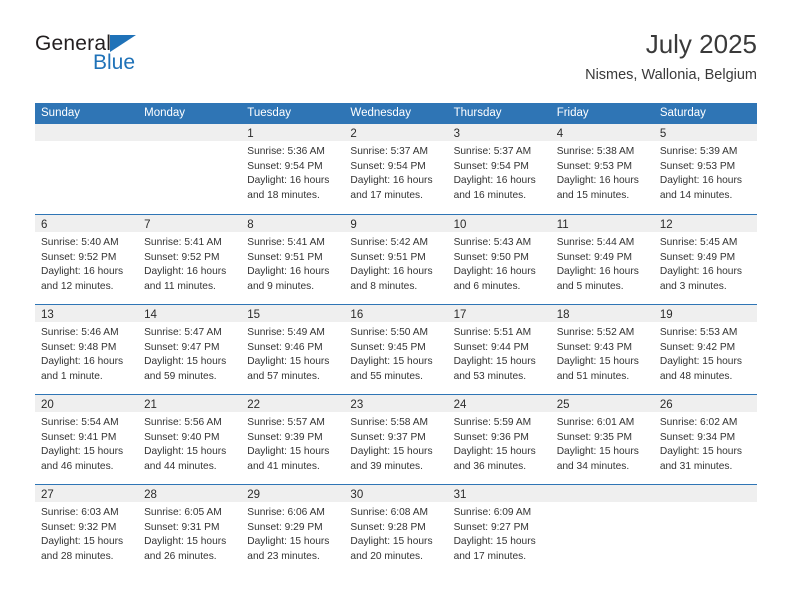 The height and width of the screenshot is (612, 792). I want to click on day-number: 14, so click(150, 315).